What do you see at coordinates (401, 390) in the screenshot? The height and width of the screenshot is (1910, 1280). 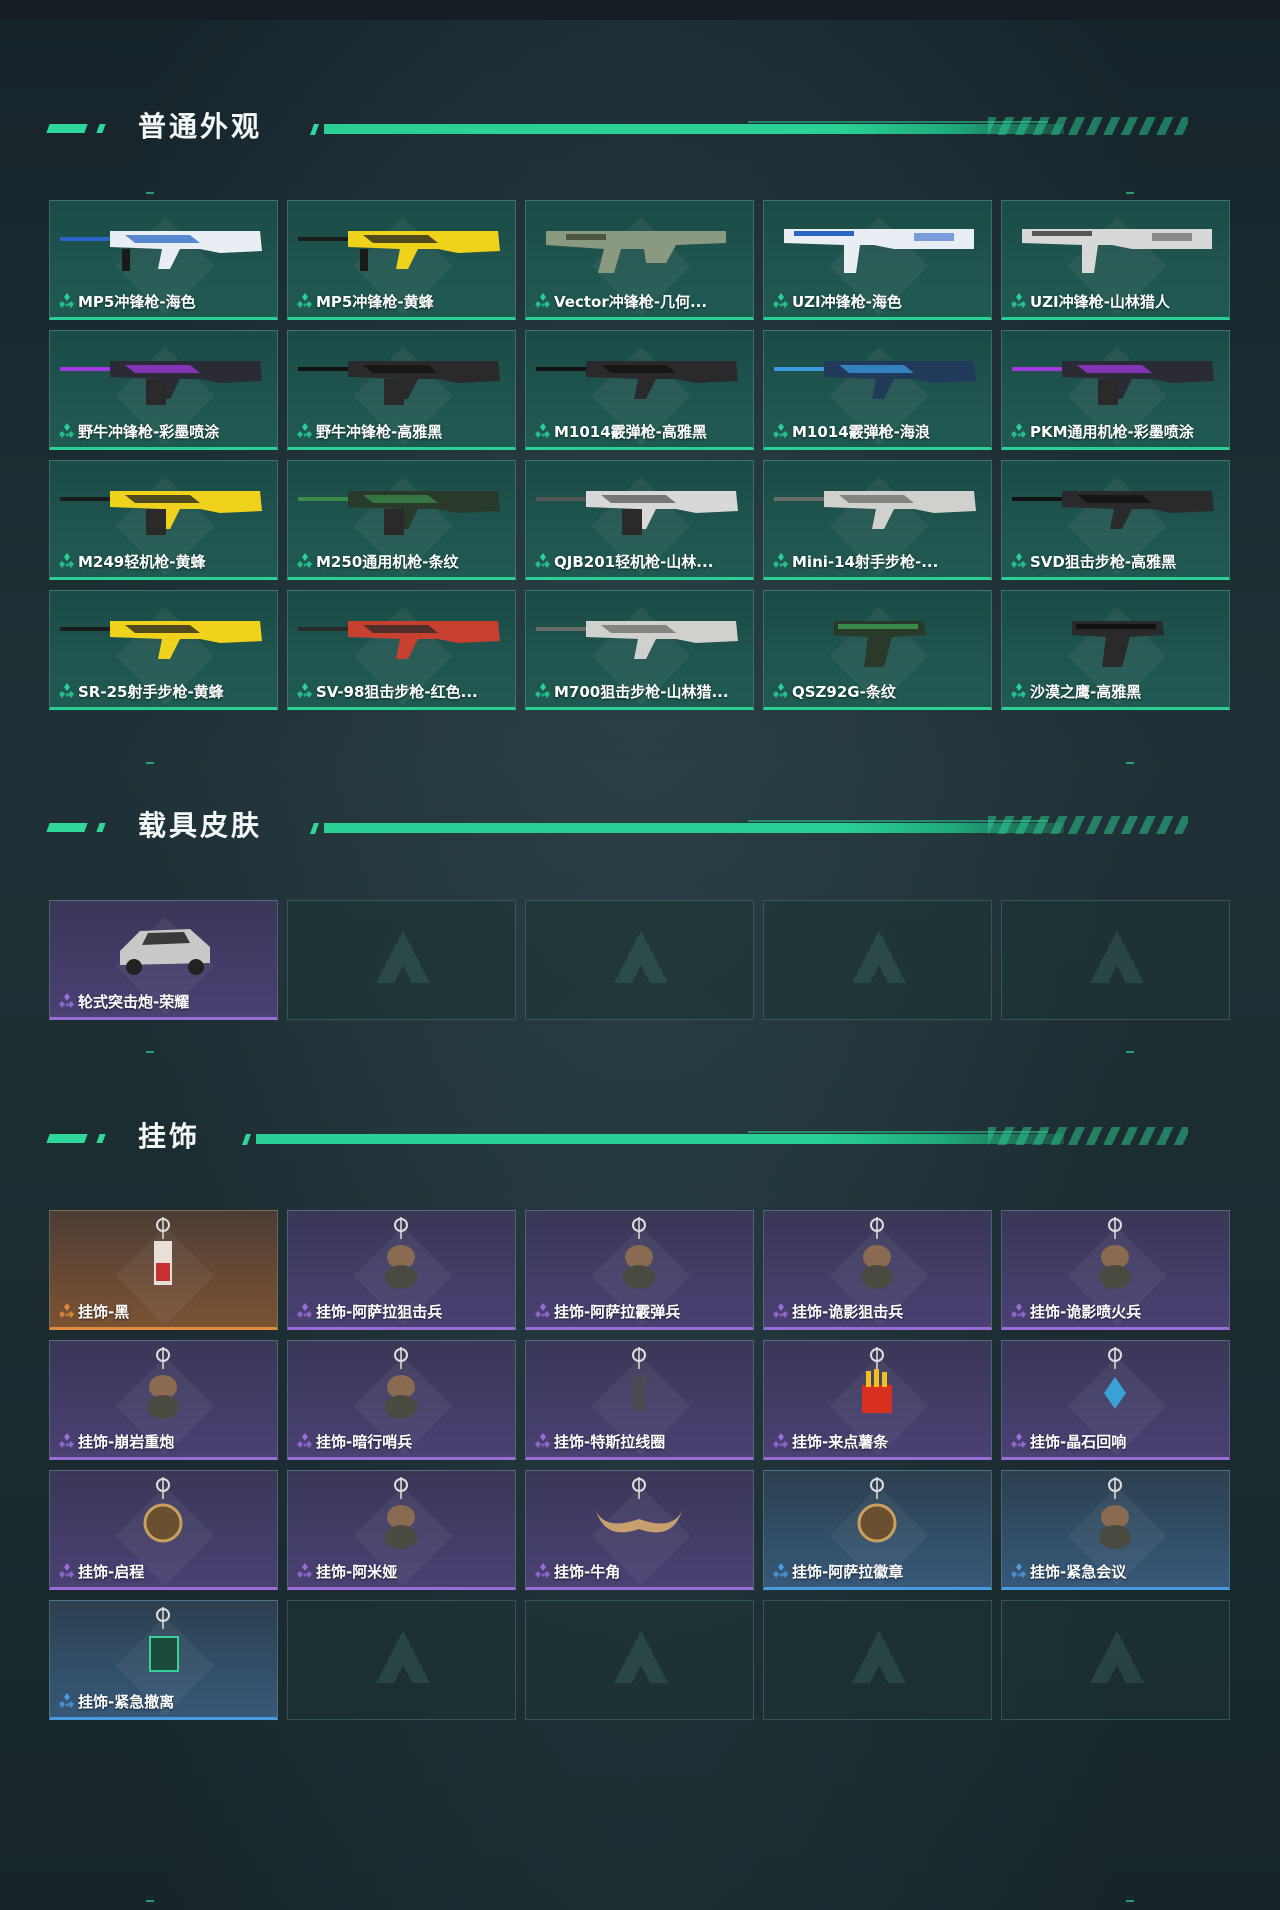 I see `skin-card: 野牛冲锋枪-高雅黑` at bounding box center [401, 390].